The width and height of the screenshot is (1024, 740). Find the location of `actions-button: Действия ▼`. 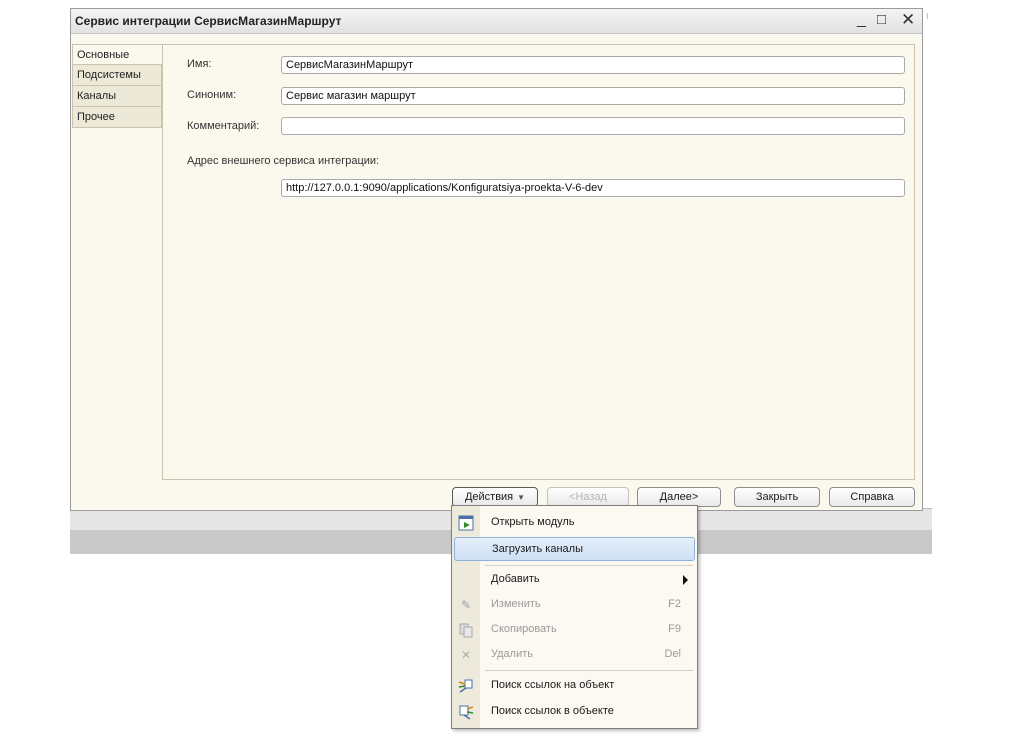

actions-button: Действия ▼ is located at coordinates (495, 497).